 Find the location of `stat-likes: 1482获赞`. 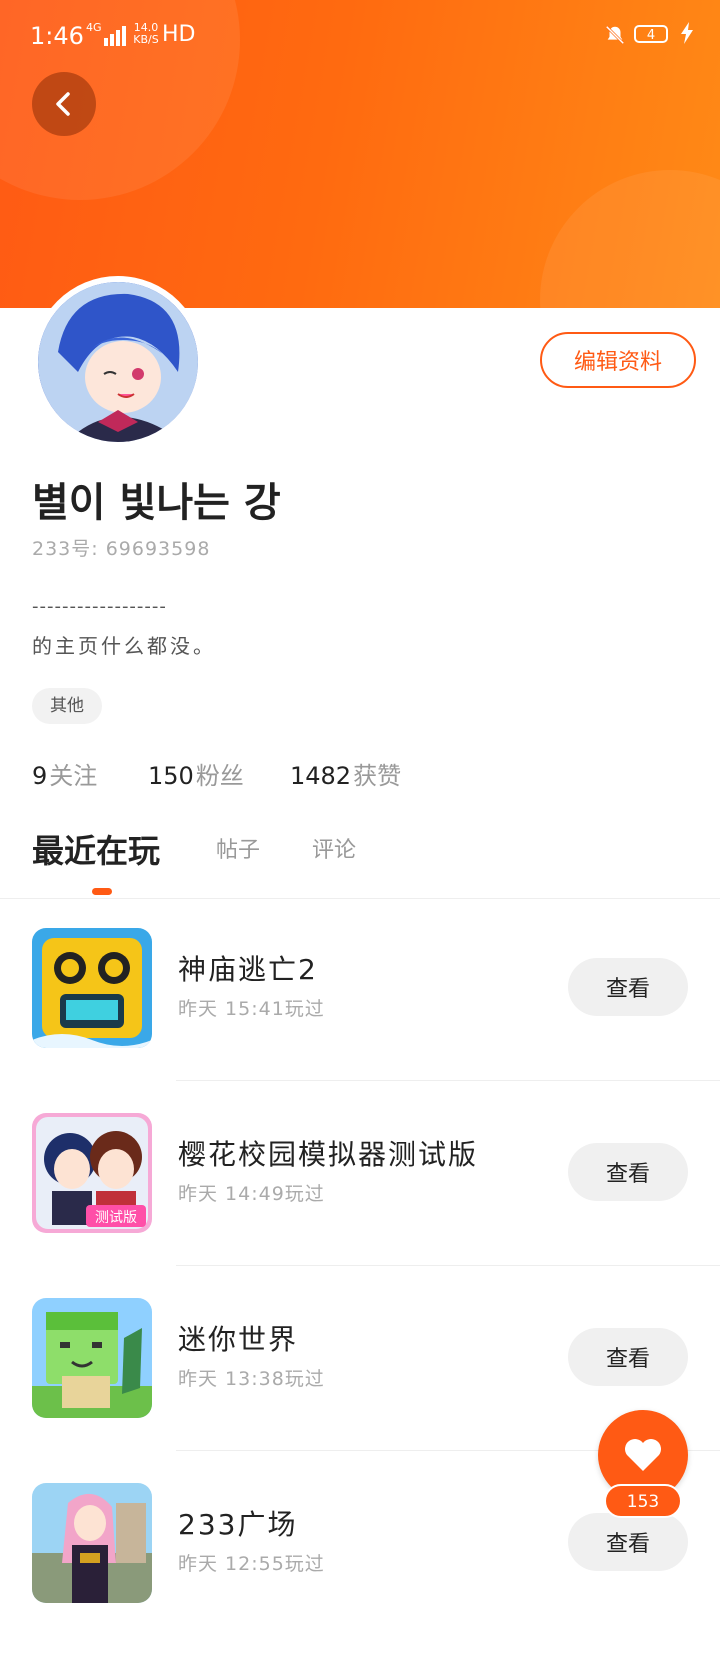

stat-likes: 1482获赞 is located at coordinates (345, 773).